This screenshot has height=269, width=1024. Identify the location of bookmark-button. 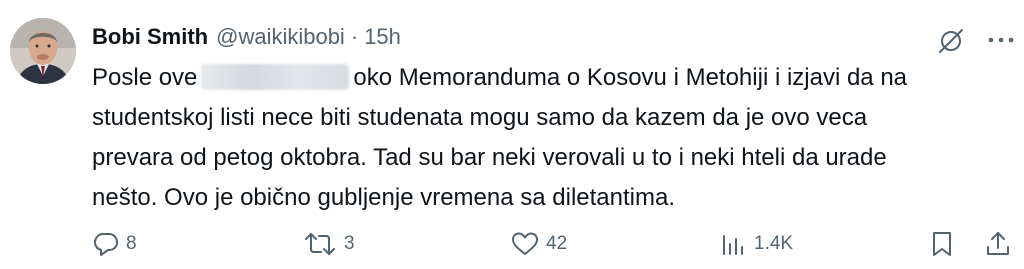
(942, 244).